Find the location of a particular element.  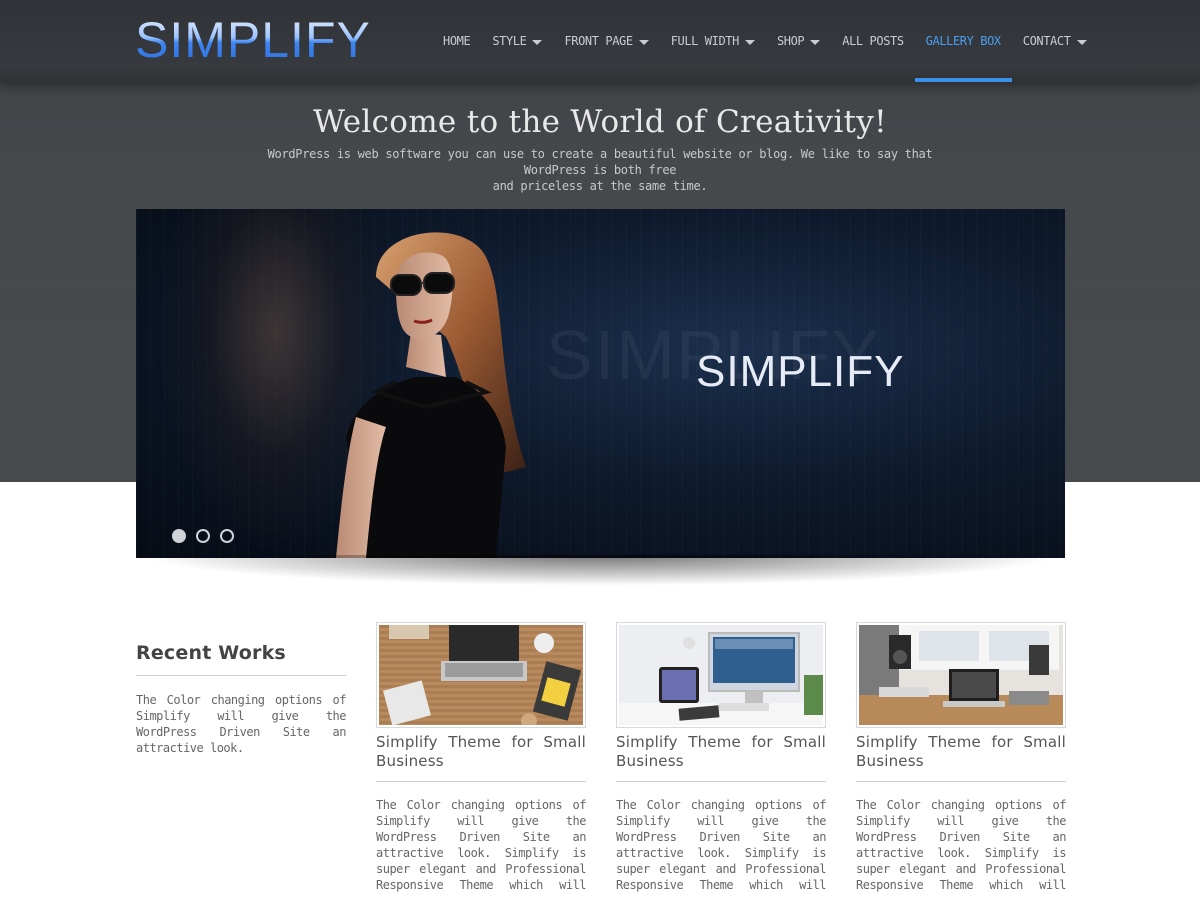

nav-item-front-page: FRONT PAGE is located at coordinates (606, 41).